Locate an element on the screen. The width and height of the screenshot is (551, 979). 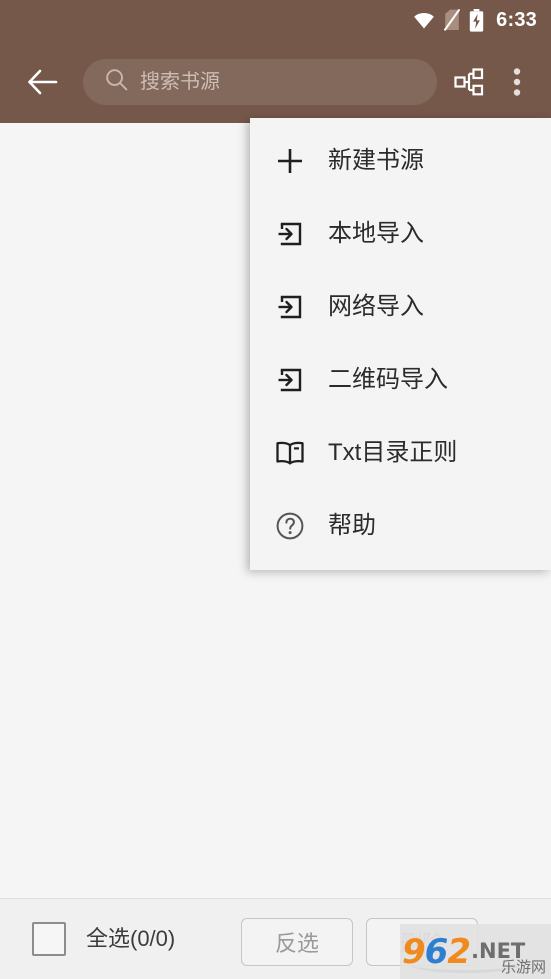
overflow-menu-button is located at coordinates (517, 82).